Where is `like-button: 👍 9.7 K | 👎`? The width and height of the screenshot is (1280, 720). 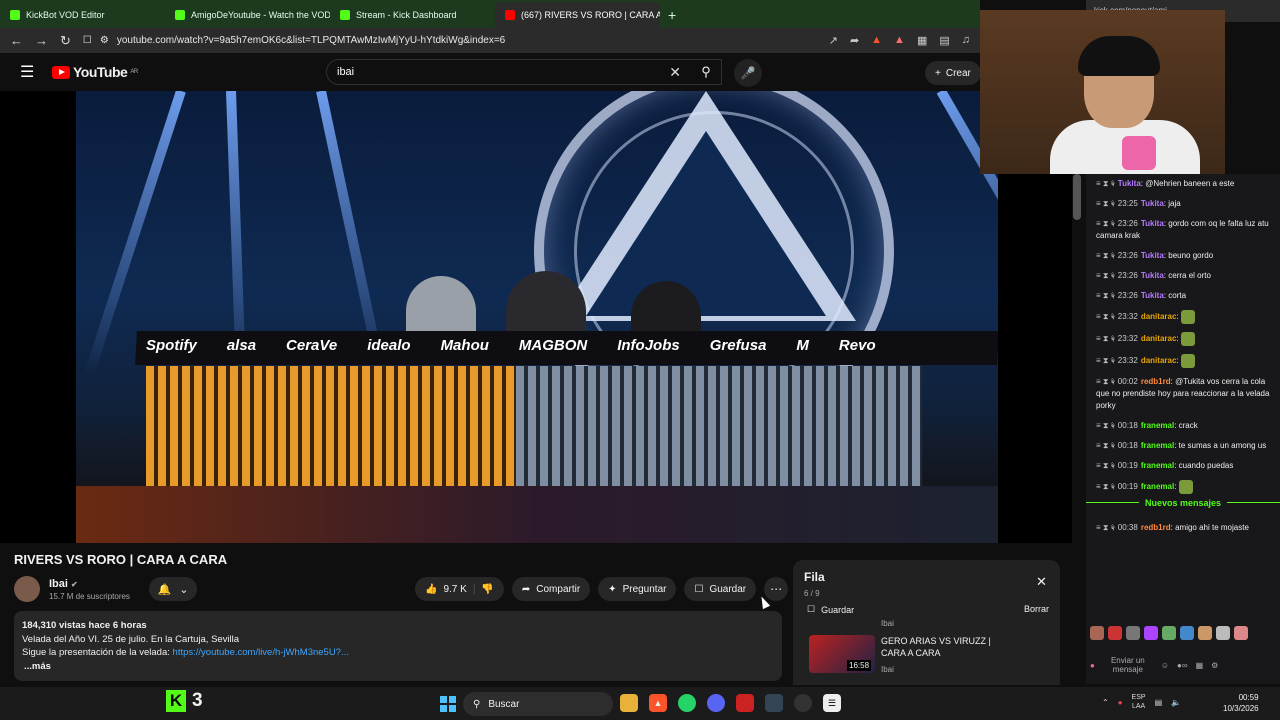 like-button: 👍 9.7 K | 👎 is located at coordinates (459, 589).